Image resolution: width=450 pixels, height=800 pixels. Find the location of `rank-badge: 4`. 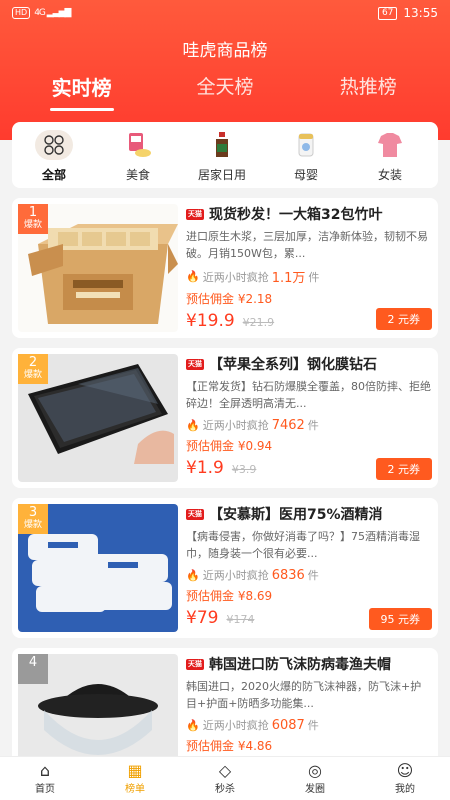

rank-badge: 4 is located at coordinates (33, 669).